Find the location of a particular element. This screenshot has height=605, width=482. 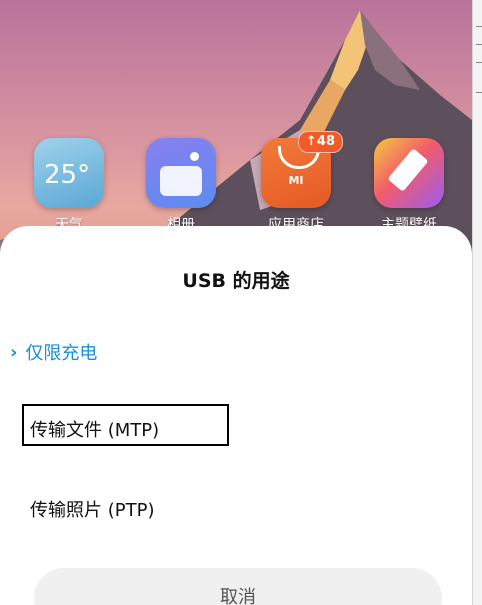

dialog-title: USB 的用途 is located at coordinates (236, 281).